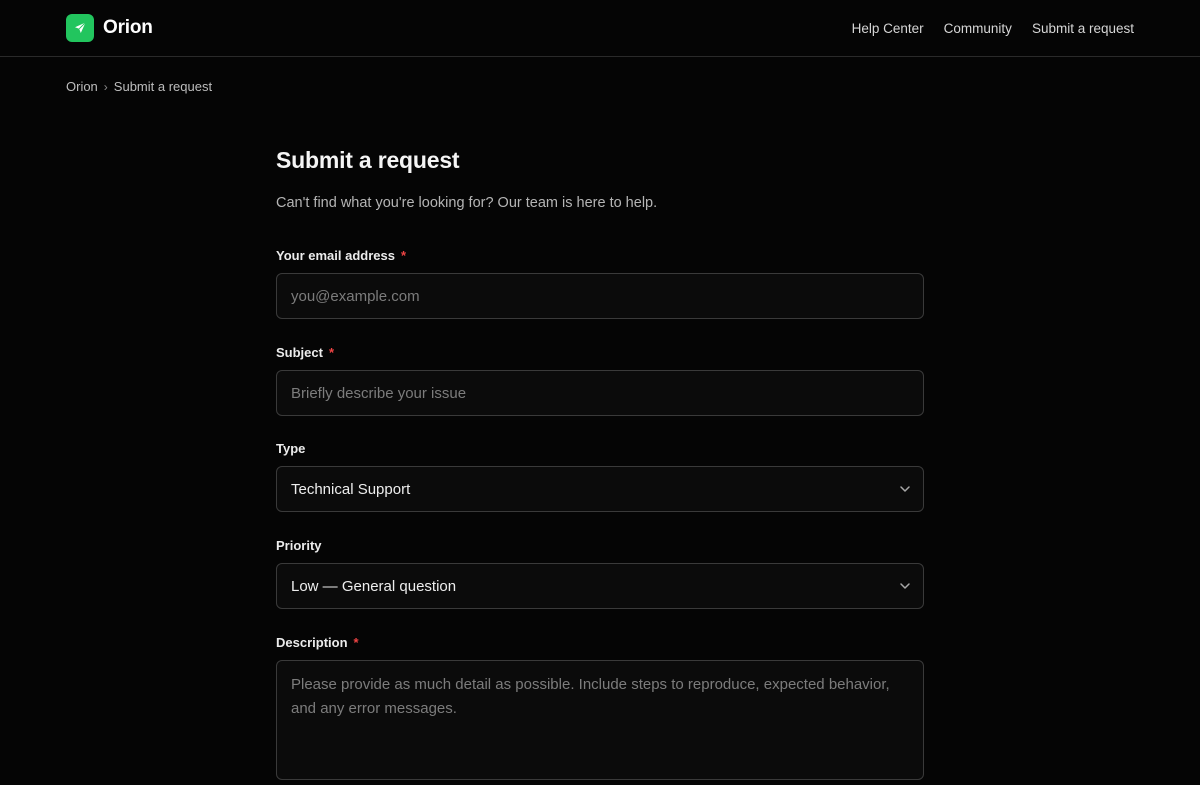  What do you see at coordinates (82, 86) in the screenshot?
I see `breadcrumb-link-orion: Orion` at bounding box center [82, 86].